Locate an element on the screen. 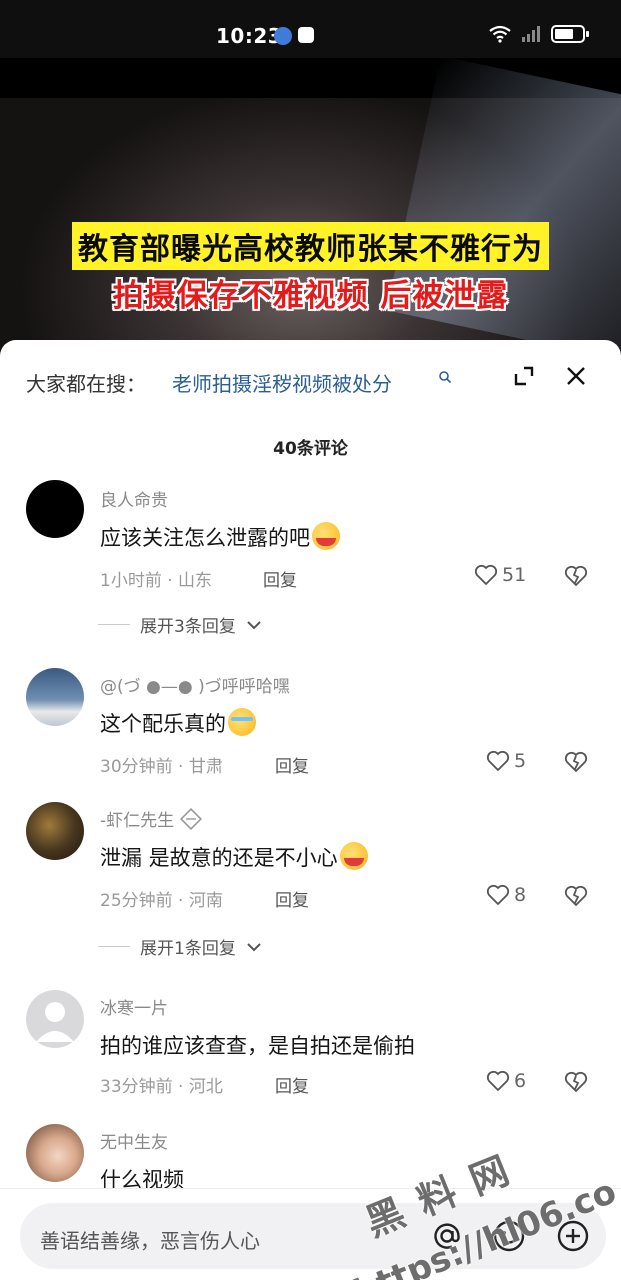 This screenshot has height=1280, width=621. comment-time-location: 25分钟前 · 河南 is located at coordinates (161, 901).